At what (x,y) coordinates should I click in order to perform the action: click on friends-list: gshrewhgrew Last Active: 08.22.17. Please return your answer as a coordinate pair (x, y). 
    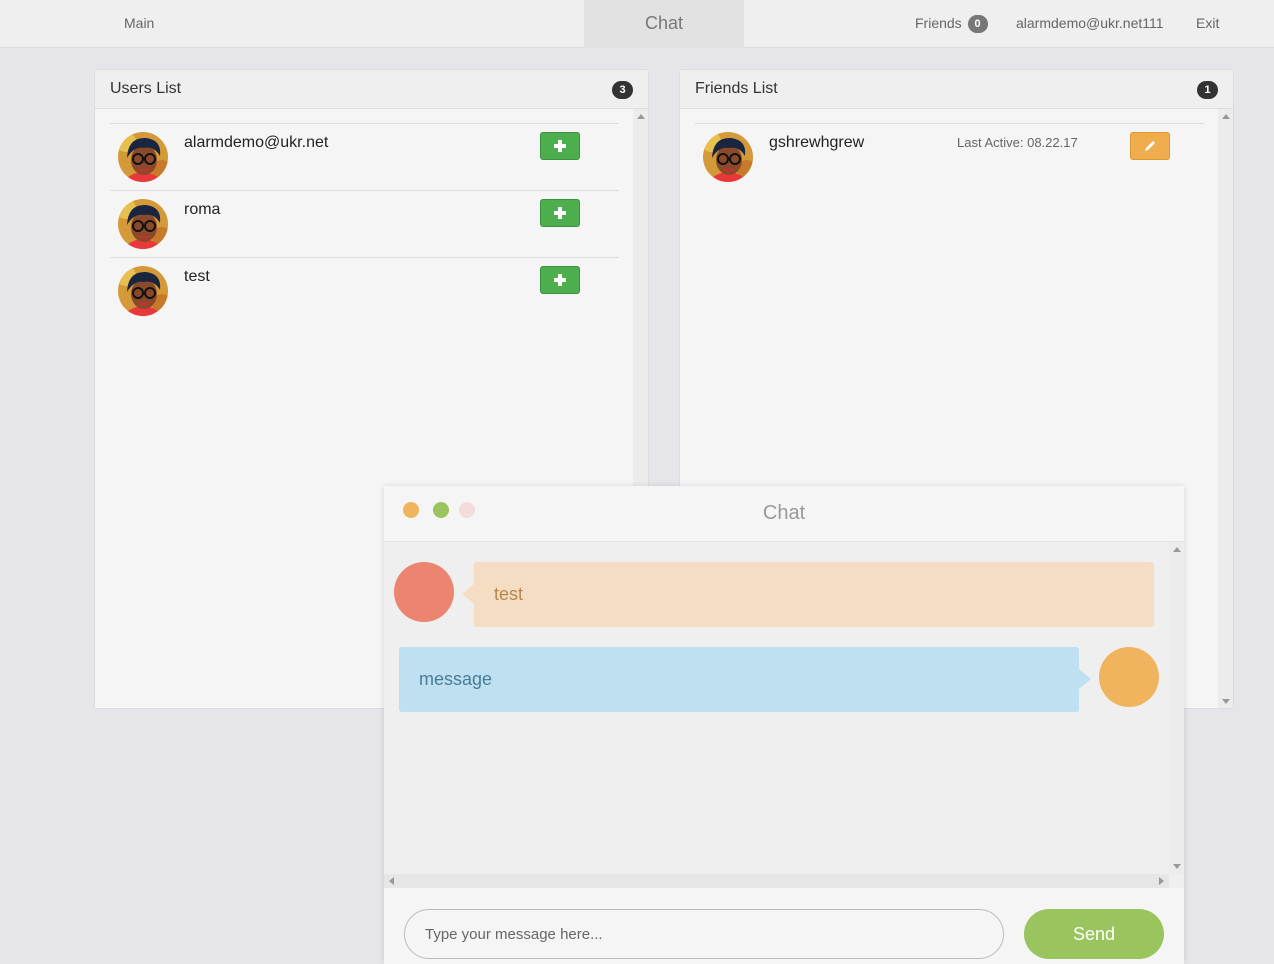
    Looking at the image, I should click on (949, 156).